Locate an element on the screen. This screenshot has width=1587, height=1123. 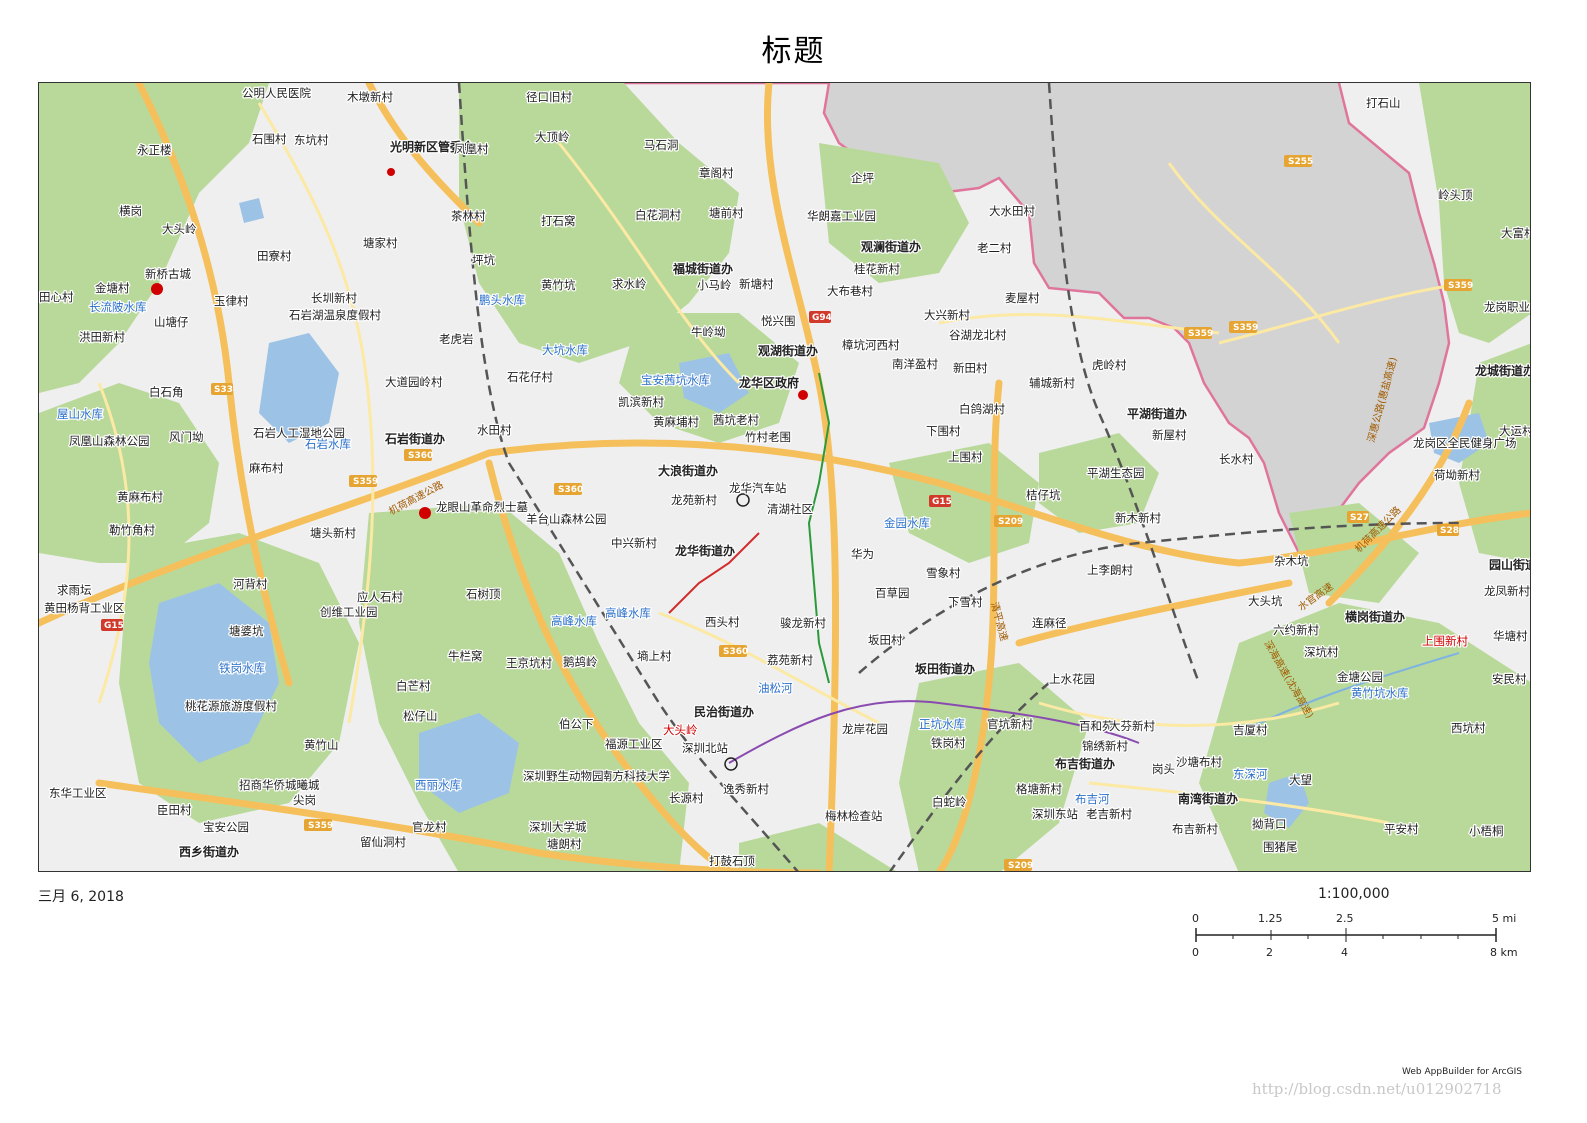
map-label: 黄竹坑 is located at coordinates (558, 285).